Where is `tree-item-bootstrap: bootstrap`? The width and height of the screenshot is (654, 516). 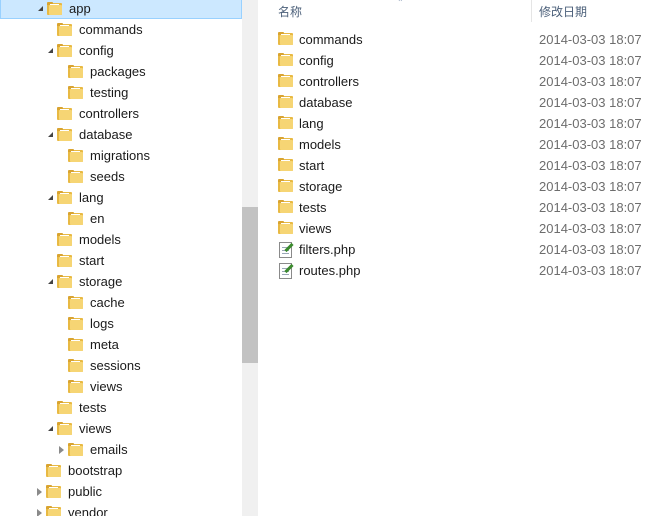
tree-item-bootstrap: bootstrap is located at coordinates (78, 470).